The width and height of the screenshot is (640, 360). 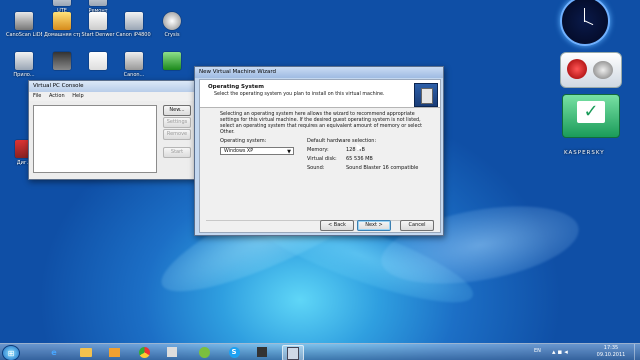 I want to click on menu-action: Action, so click(x=57, y=96).